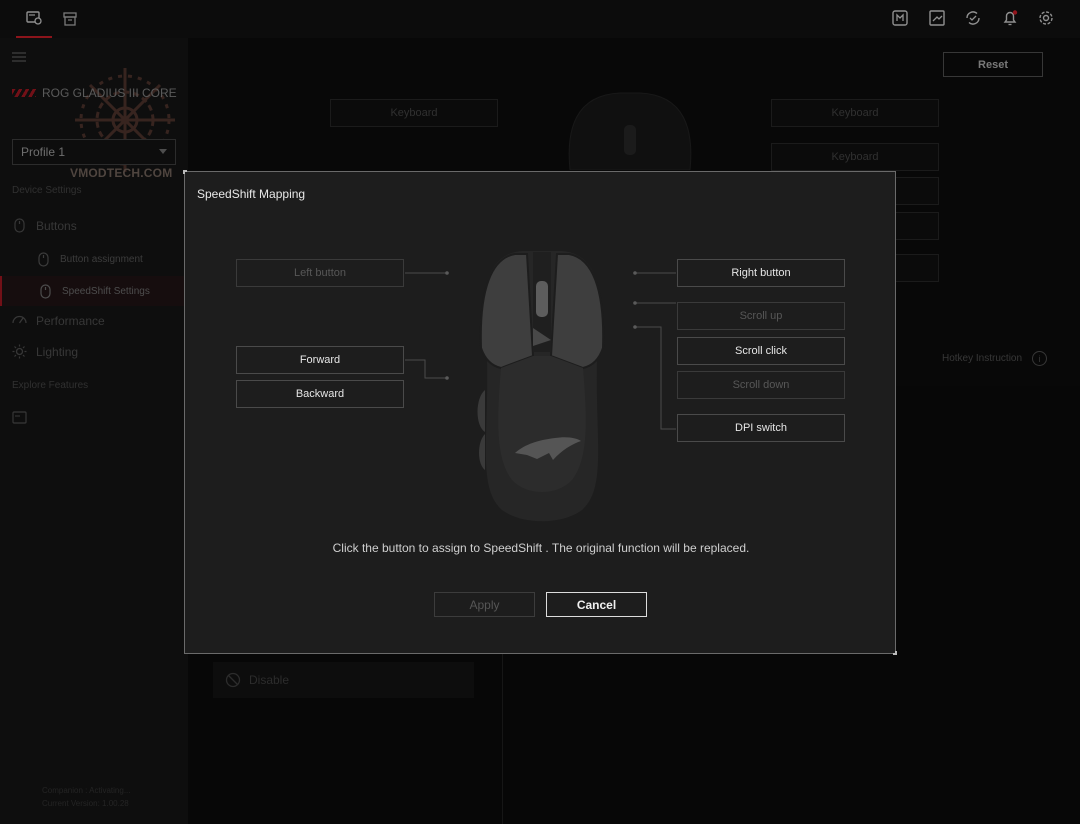 The image size is (1080, 824). I want to click on left-button: Left button, so click(320, 273).